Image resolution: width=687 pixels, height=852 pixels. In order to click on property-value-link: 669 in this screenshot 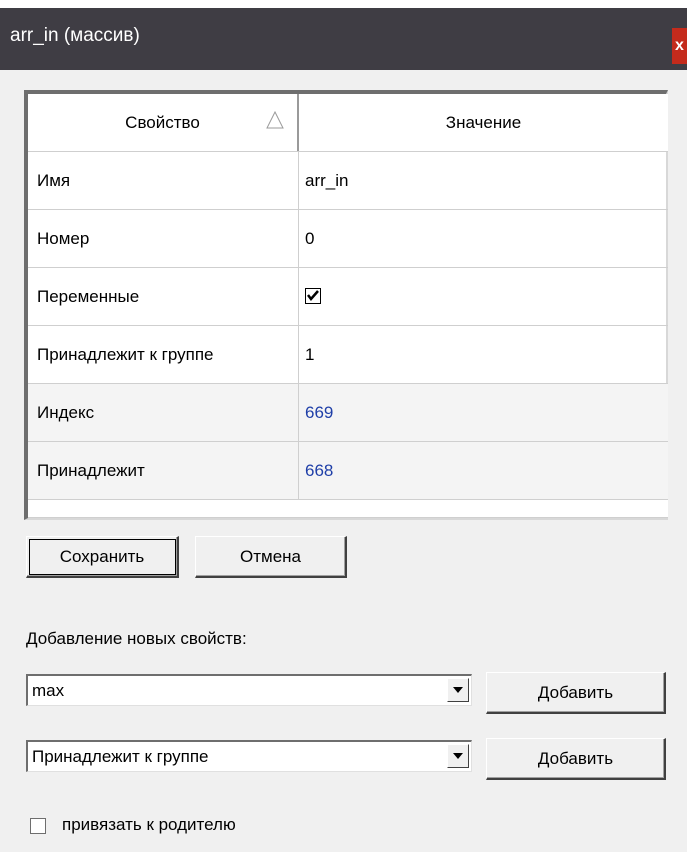, I will do `click(483, 412)`.